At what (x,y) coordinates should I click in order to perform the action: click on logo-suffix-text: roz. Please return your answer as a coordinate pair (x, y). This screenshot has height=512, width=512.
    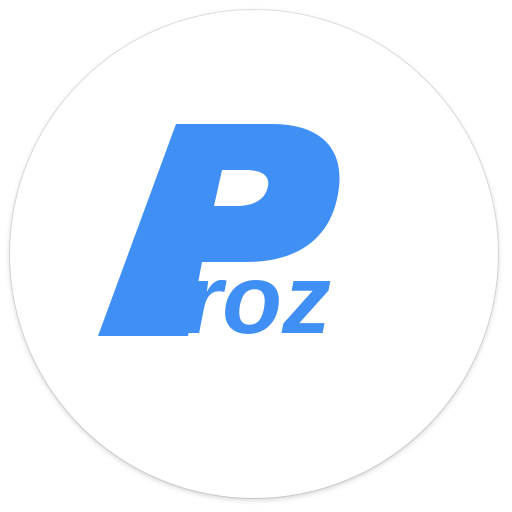
    Looking at the image, I should click on (257, 299).